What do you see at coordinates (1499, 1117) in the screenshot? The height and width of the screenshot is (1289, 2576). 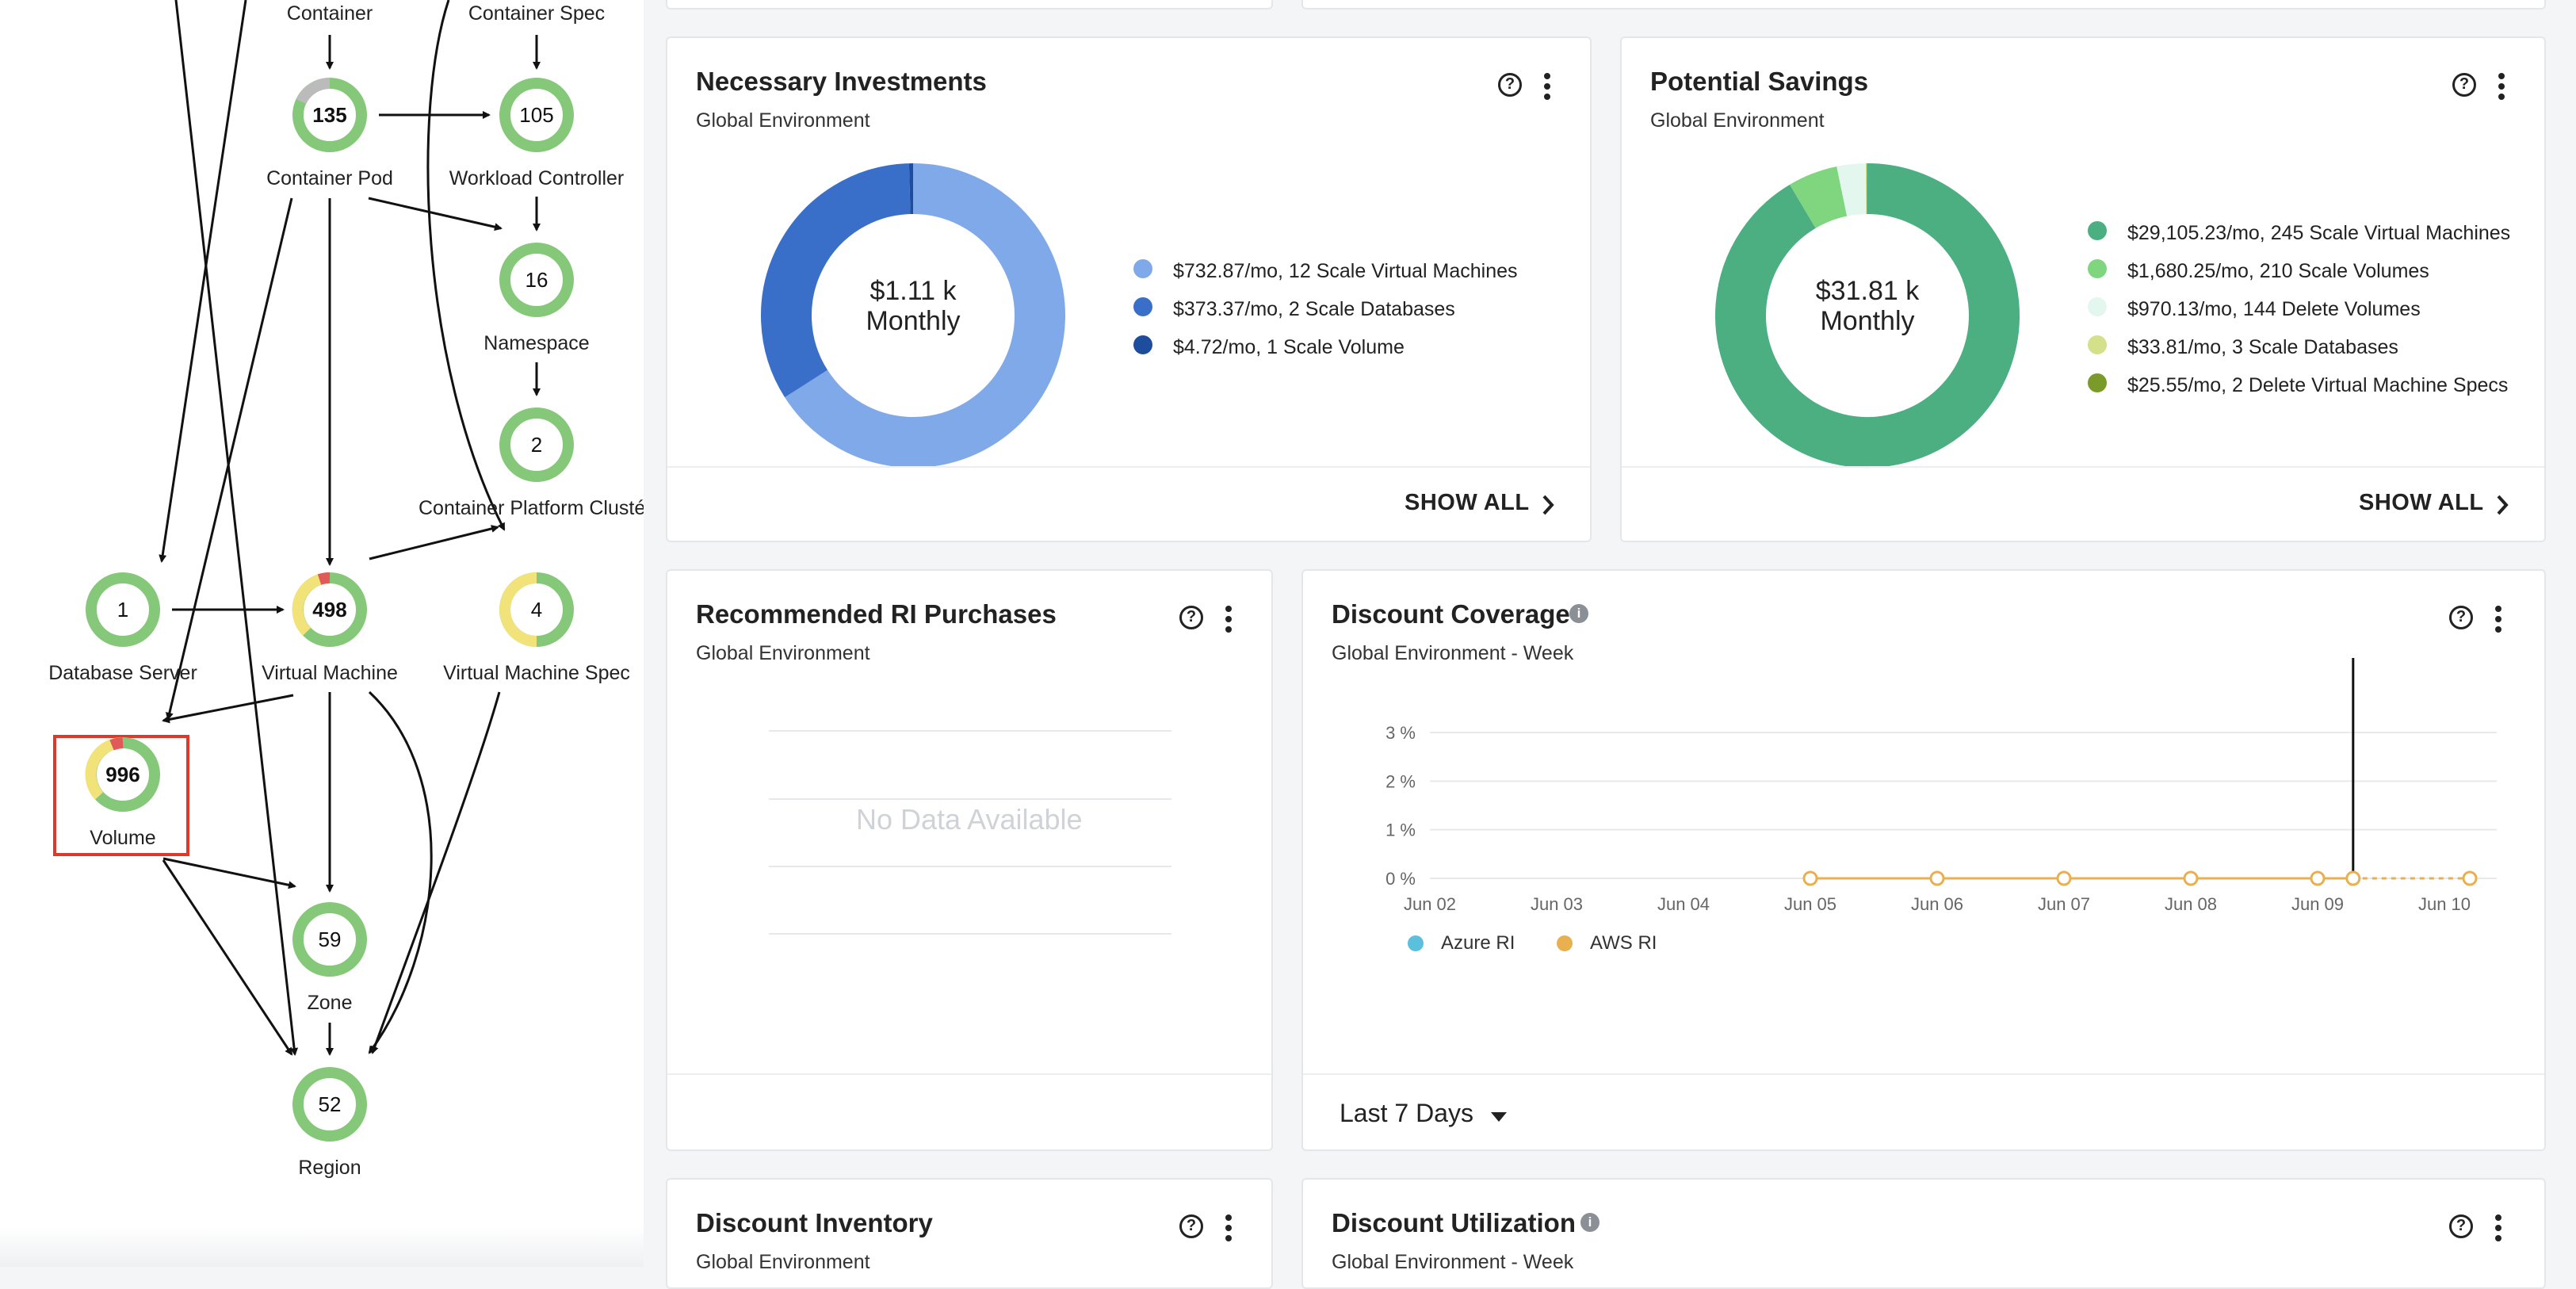 I see `caret-down-icon` at bounding box center [1499, 1117].